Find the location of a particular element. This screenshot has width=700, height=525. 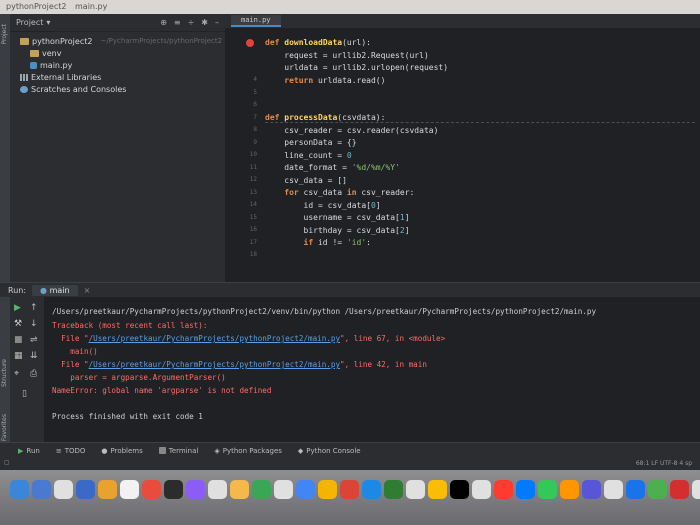

tree-item-external-libraries: External Libraries is located at coordinates (117, 77).